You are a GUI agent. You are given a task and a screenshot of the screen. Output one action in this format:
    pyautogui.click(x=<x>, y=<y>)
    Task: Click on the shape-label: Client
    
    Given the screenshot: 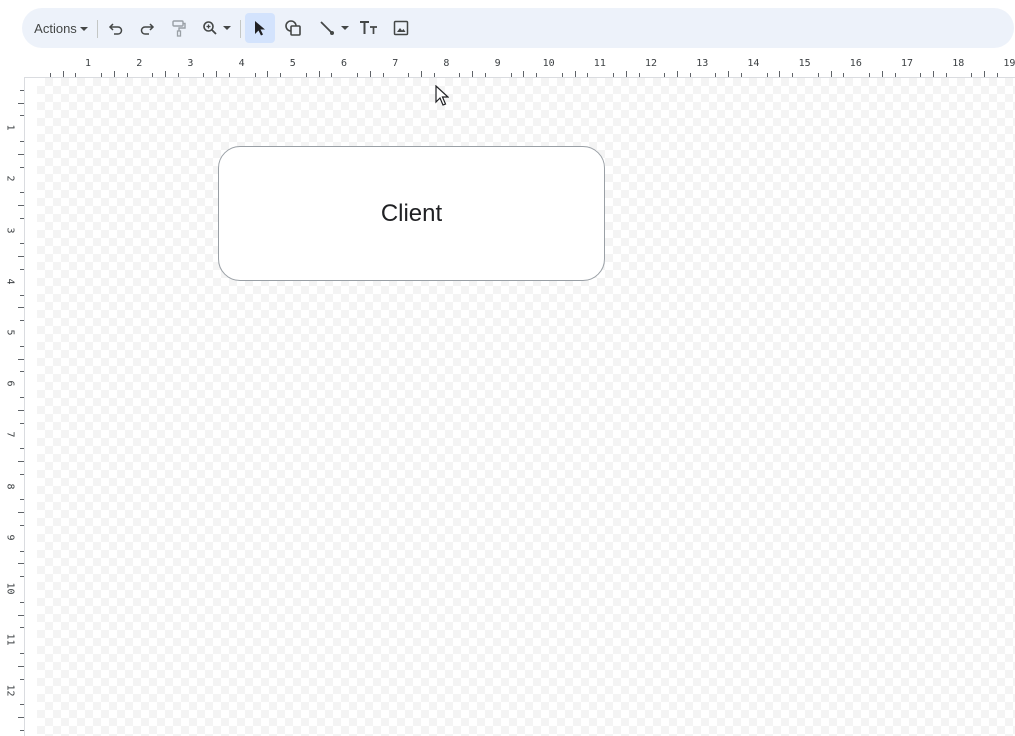 What is the action you would take?
    pyautogui.click(x=411, y=213)
    